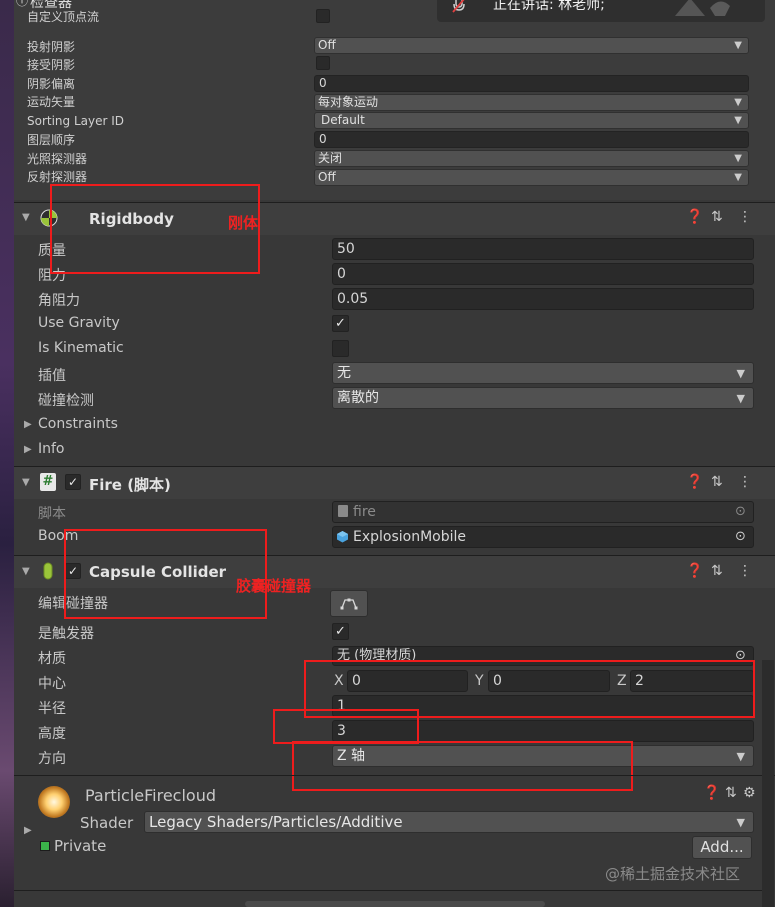  I want to click on height-annotation-box, so click(346, 726).